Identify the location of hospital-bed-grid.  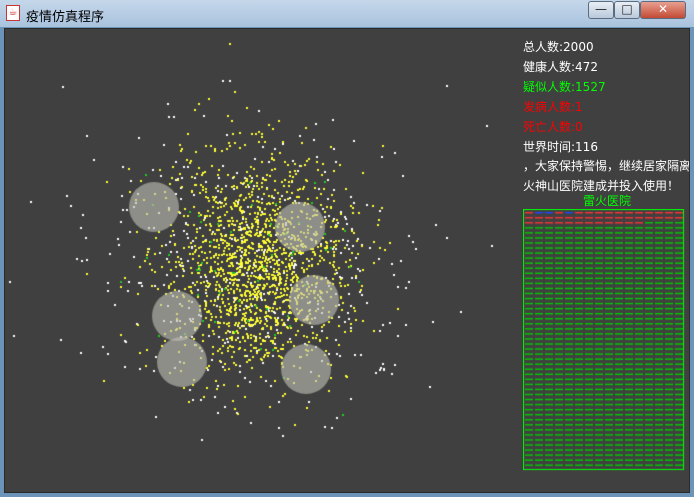
(604, 340).